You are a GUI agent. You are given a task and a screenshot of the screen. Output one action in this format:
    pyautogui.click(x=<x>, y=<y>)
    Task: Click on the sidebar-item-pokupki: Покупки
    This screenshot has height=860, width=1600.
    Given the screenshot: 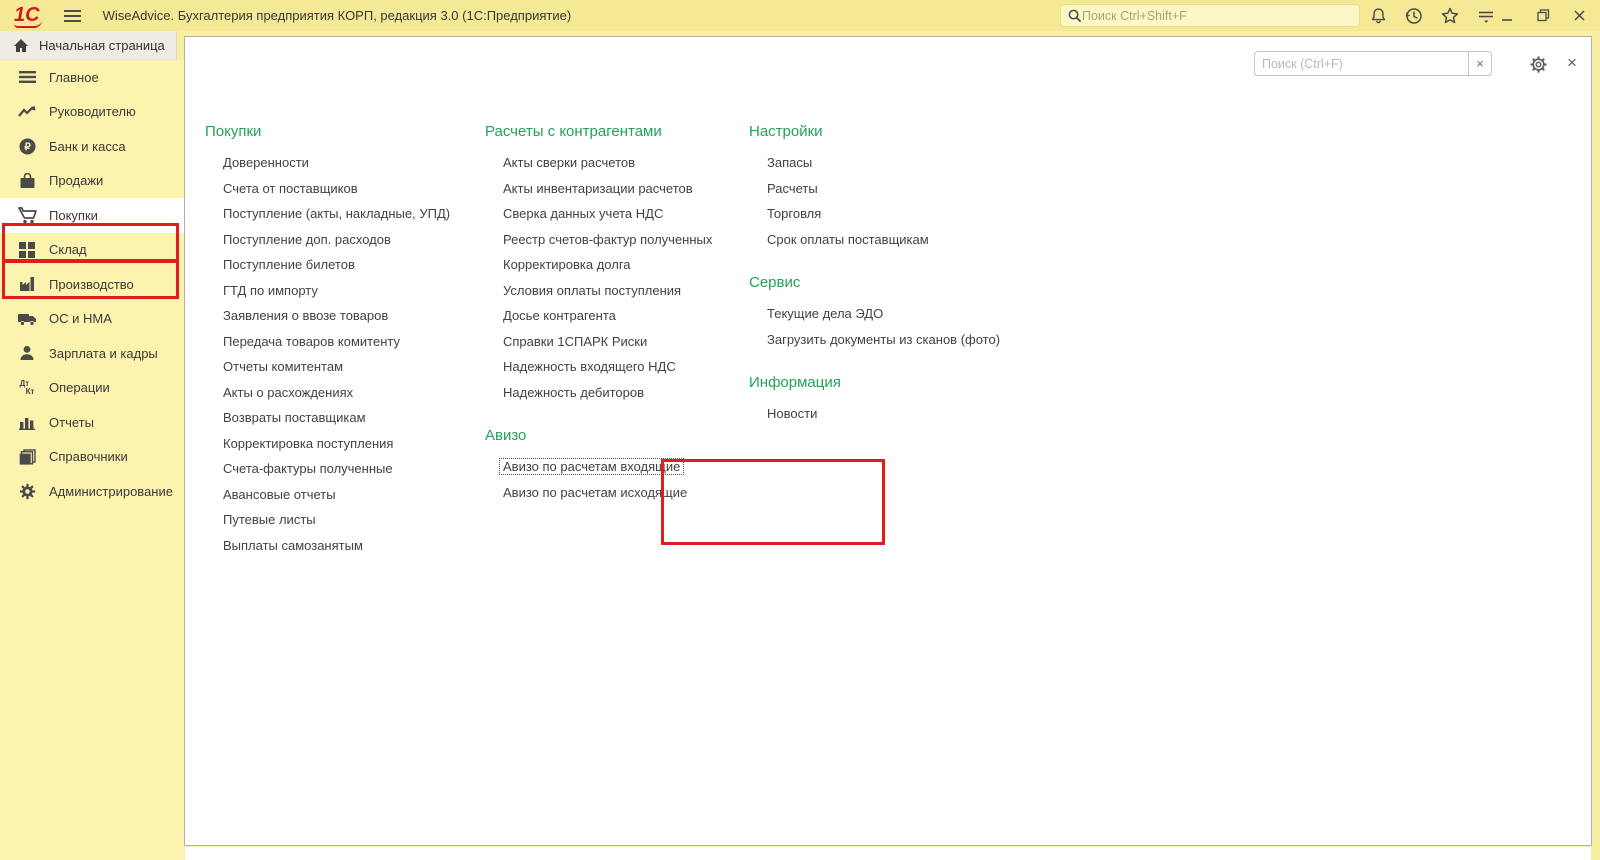 What is the action you would take?
    pyautogui.click(x=92, y=215)
    